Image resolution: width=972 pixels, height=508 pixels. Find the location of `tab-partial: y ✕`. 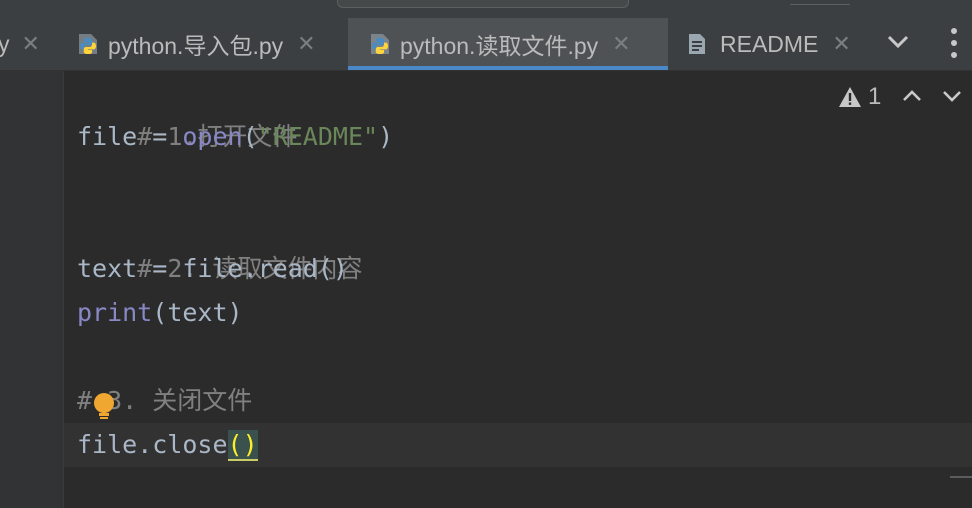

tab-partial: y ✕ is located at coordinates (30, 44).